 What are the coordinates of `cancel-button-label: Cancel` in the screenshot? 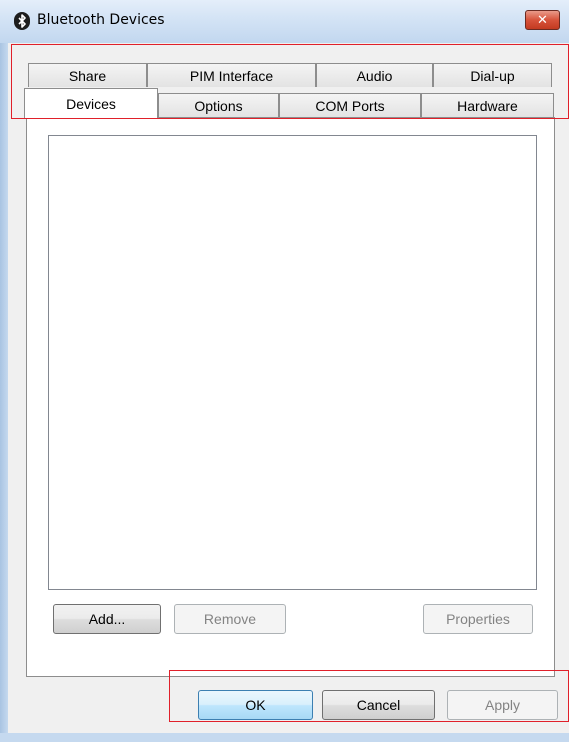 It's located at (378, 705).